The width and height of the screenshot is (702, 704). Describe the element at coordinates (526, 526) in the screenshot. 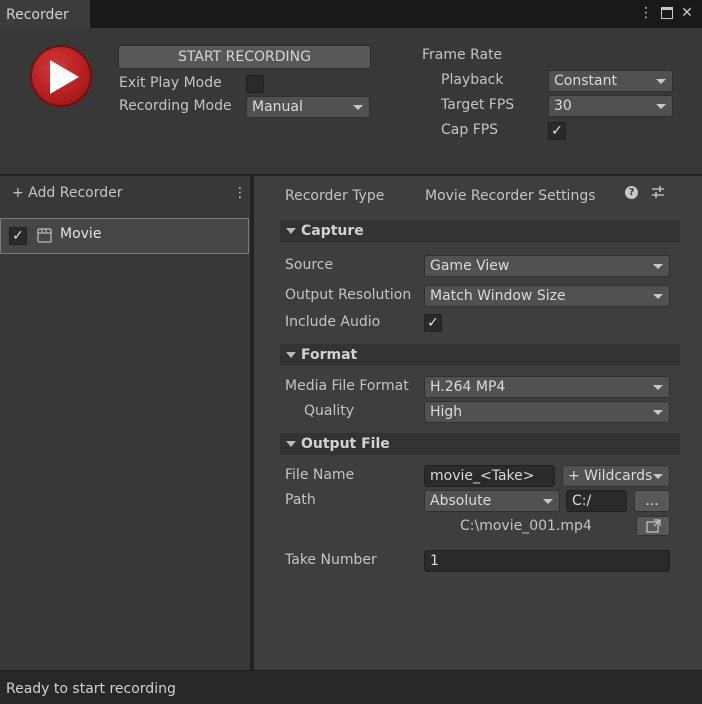

I see `resolved-output-path: C:\movie_001.mp4` at that location.